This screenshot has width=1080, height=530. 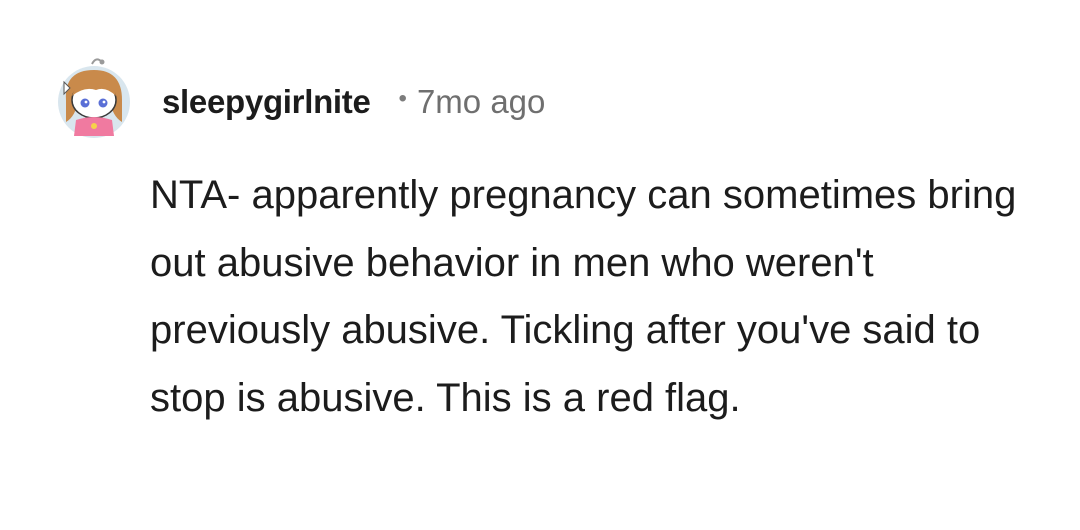 I want to click on user-avatar, so click(x=95, y=98).